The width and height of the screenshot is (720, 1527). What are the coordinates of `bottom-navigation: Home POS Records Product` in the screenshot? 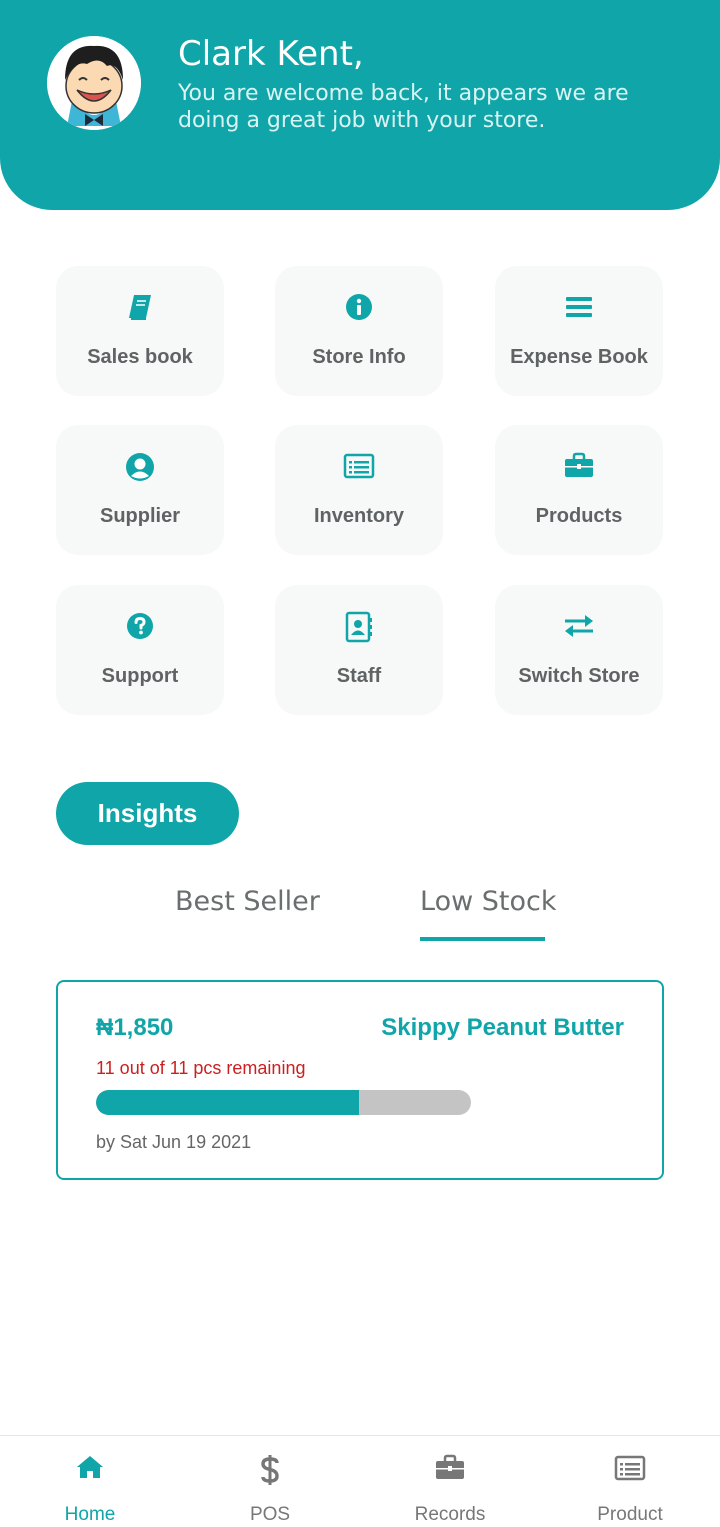 It's located at (360, 1481).